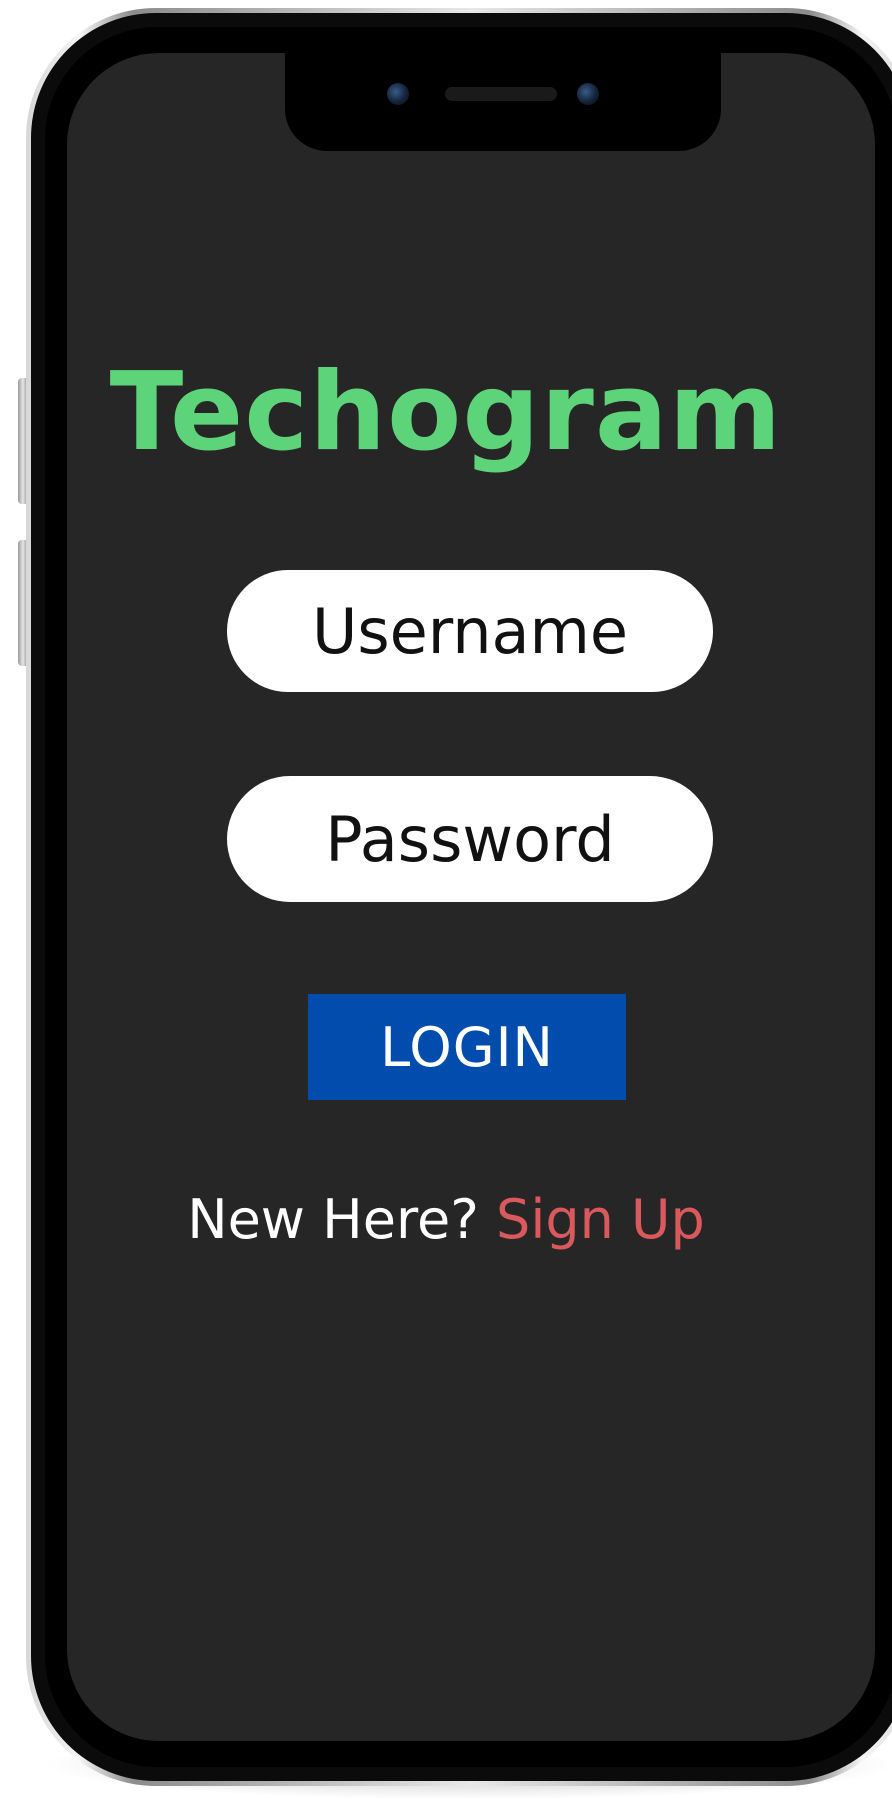 The height and width of the screenshot is (1800, 892). What do you see at coordinates (398, 94) in the screenshot?
I see `camera-icon` at bounding box center [398, 94].